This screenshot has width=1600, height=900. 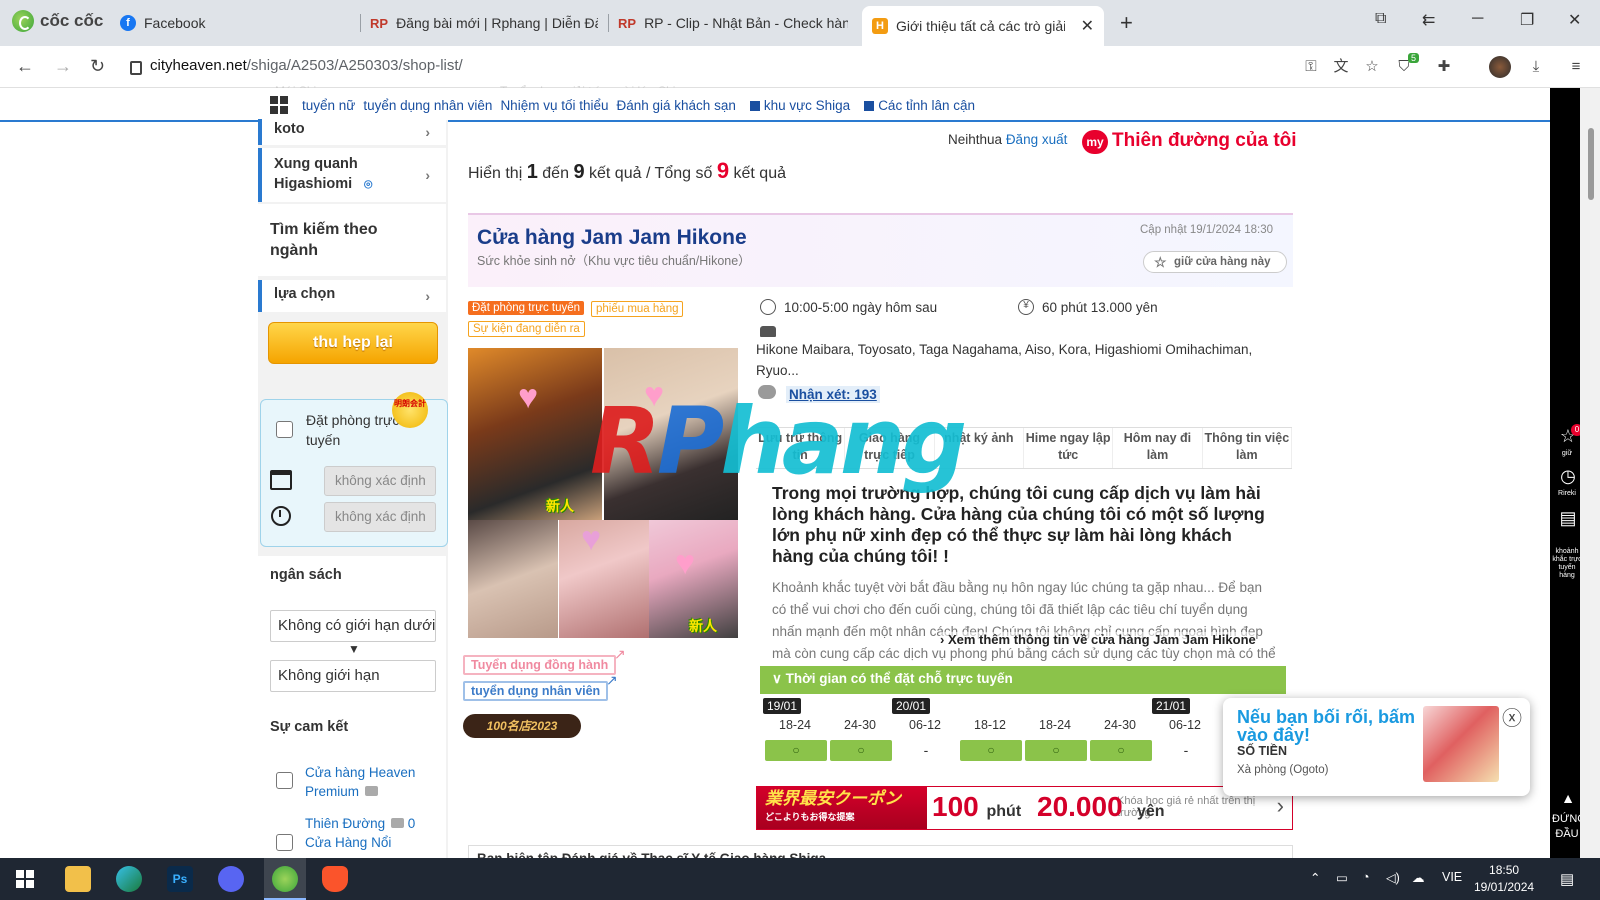 What do you see at coordinates (411, 823) in the screenshot?
I see `commit-count: 0` at bounding box center [411, 823].